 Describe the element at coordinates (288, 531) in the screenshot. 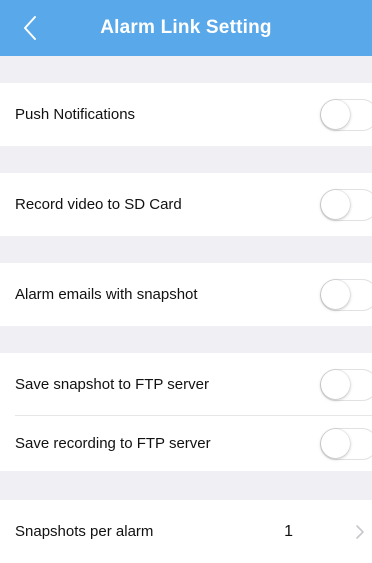

I see `snapshots-per-alarm-value: 1` at that location.